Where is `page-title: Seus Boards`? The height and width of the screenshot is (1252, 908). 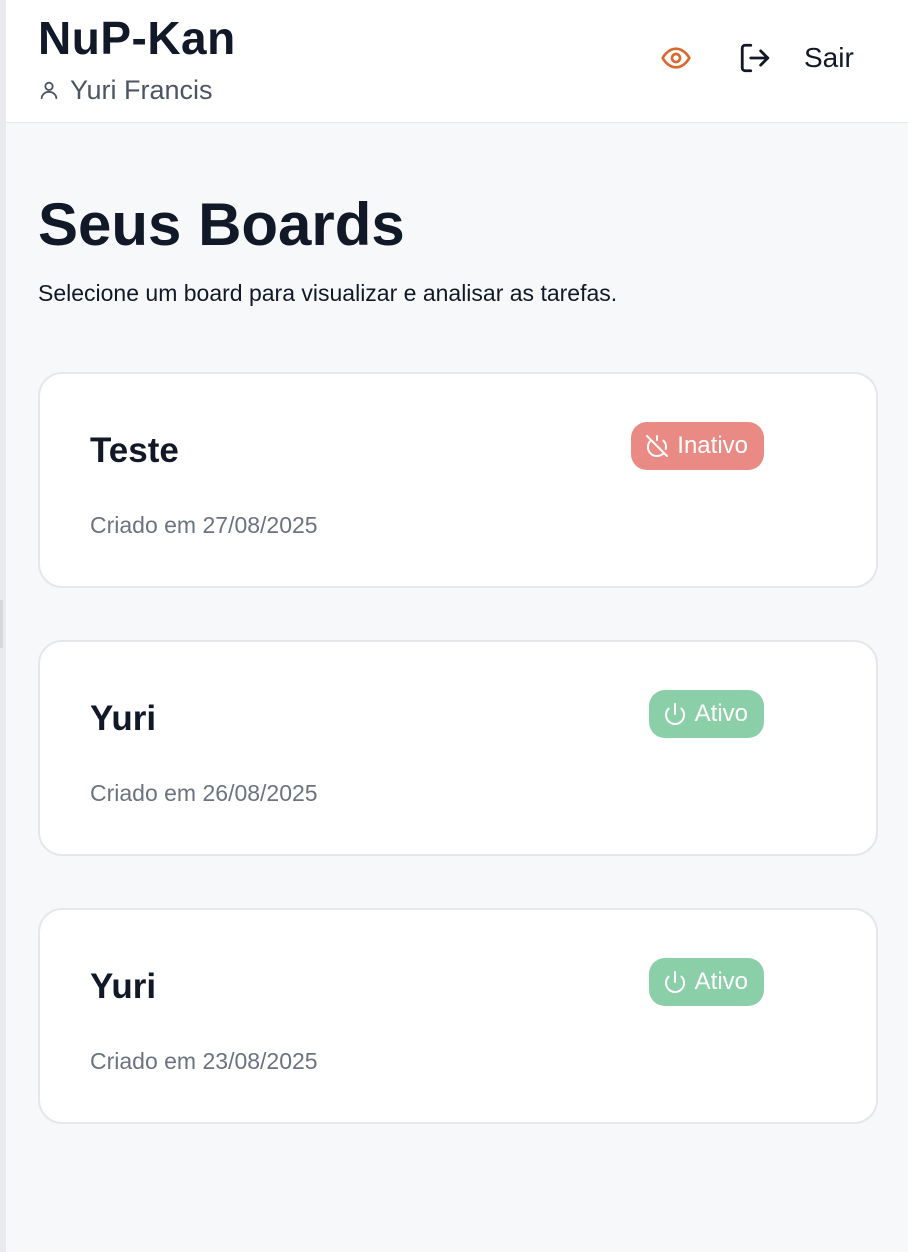
page-title: Seus Boards is located at coordinates (221, 224).